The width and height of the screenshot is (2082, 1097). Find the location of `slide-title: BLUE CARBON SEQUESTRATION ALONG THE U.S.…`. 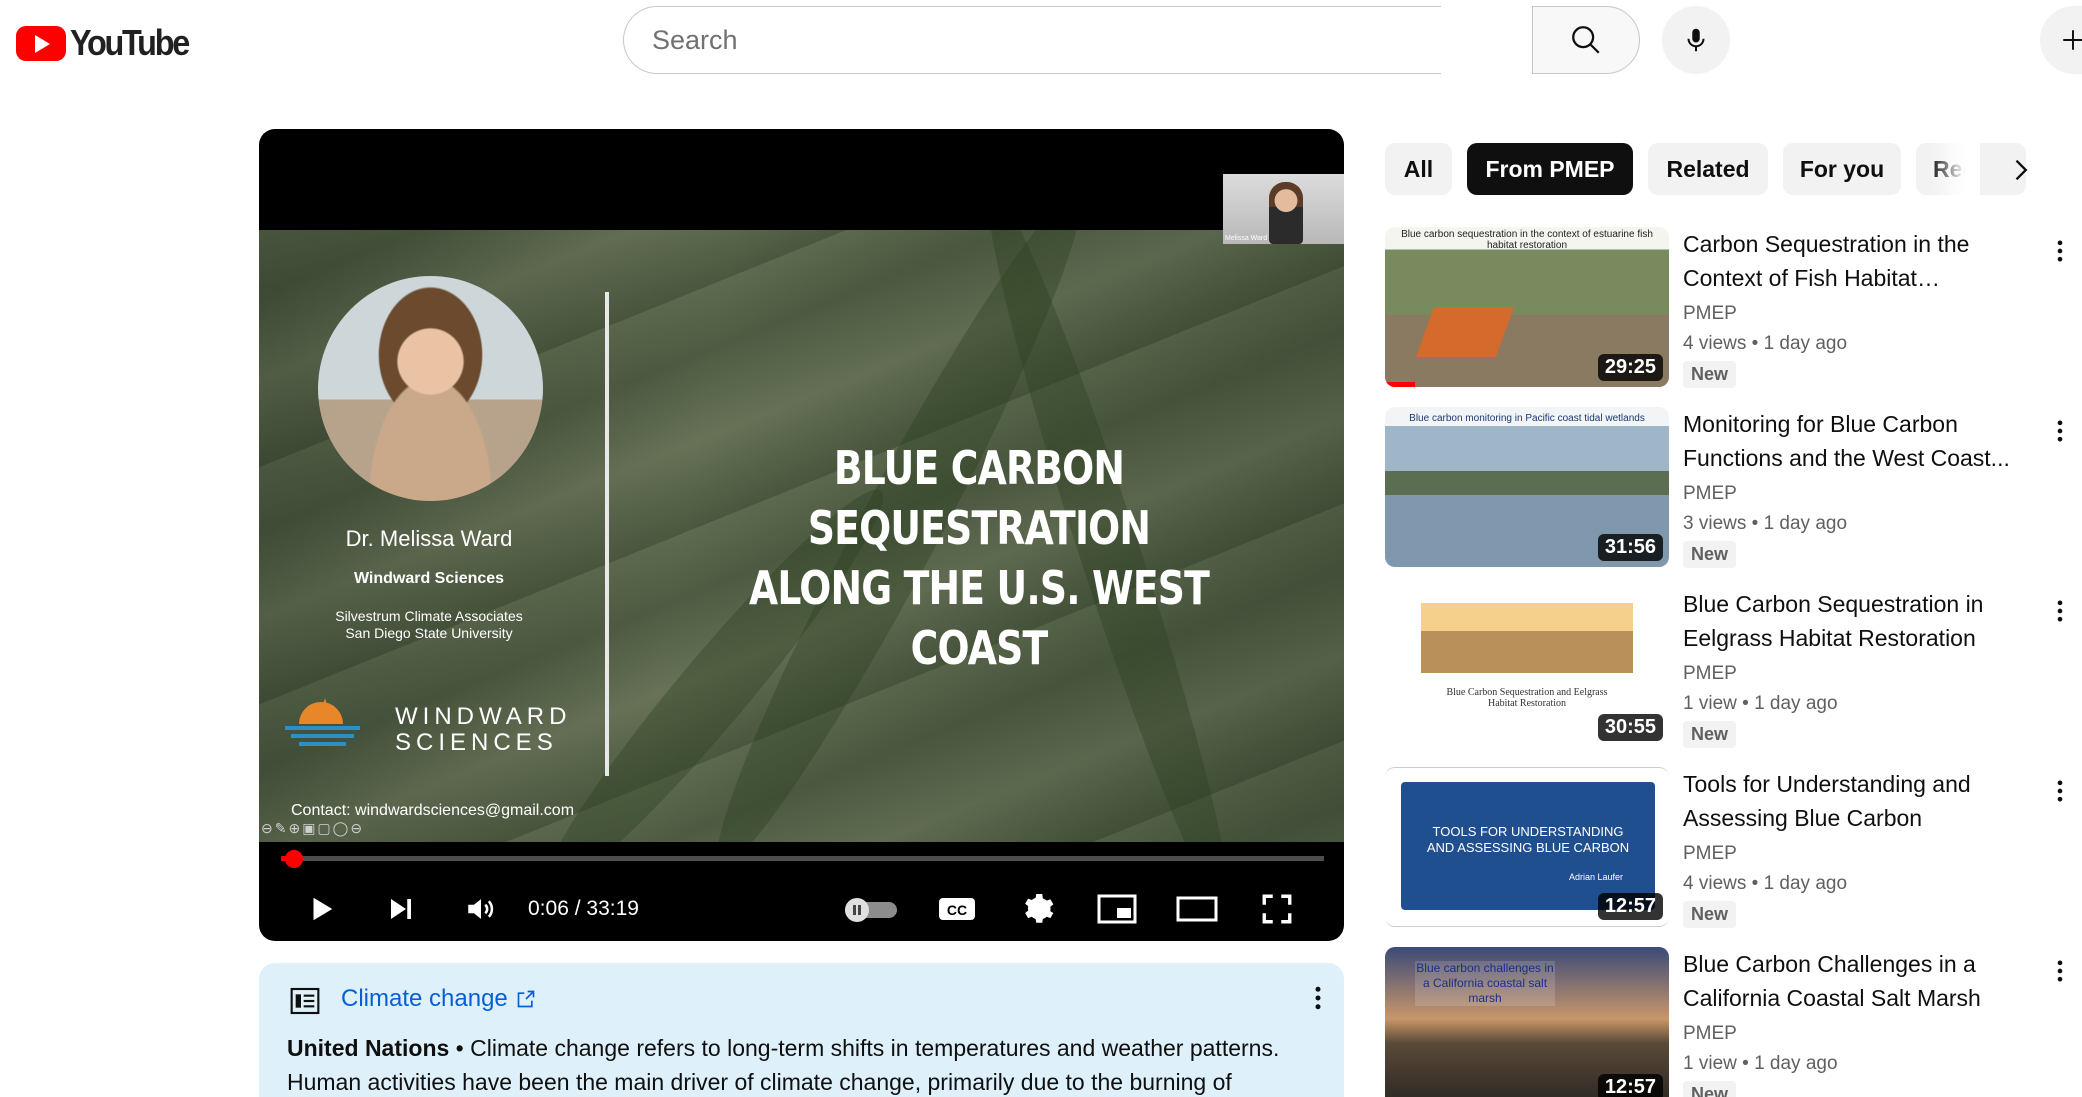

slide-title: BLUE CARBON SEQUESTRATION ALONG THE U.S.… is located at coordinates (979, 558).